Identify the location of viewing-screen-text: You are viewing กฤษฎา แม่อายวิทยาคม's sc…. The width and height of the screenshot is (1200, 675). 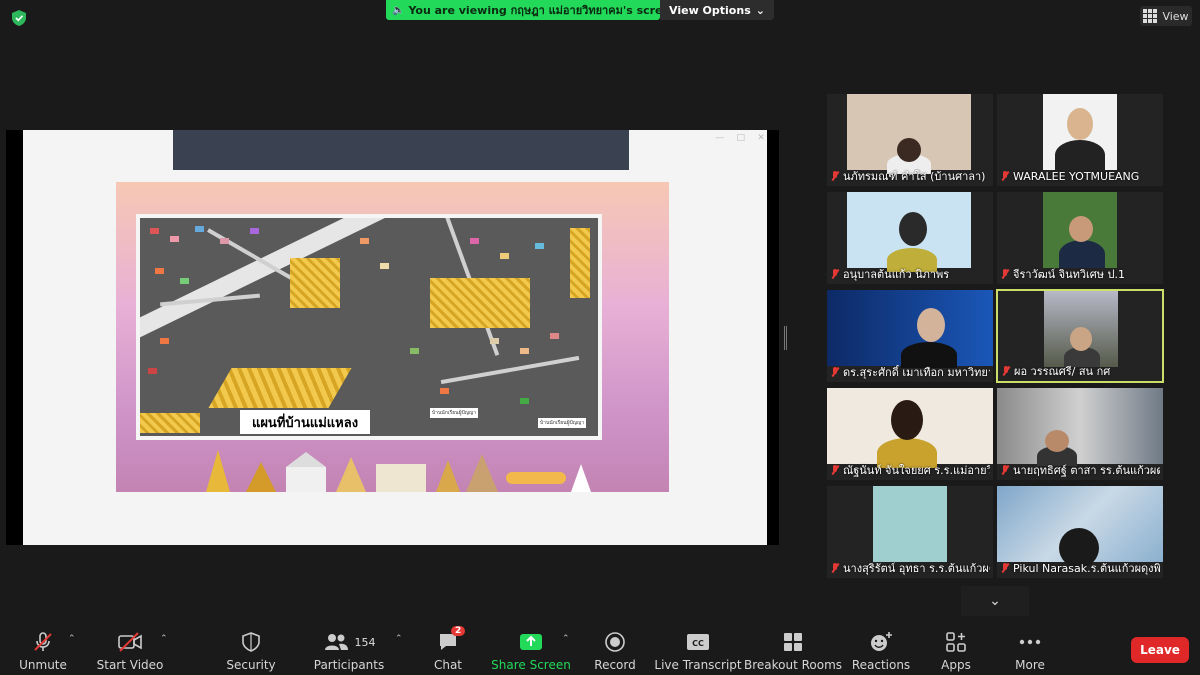
(534, 10).